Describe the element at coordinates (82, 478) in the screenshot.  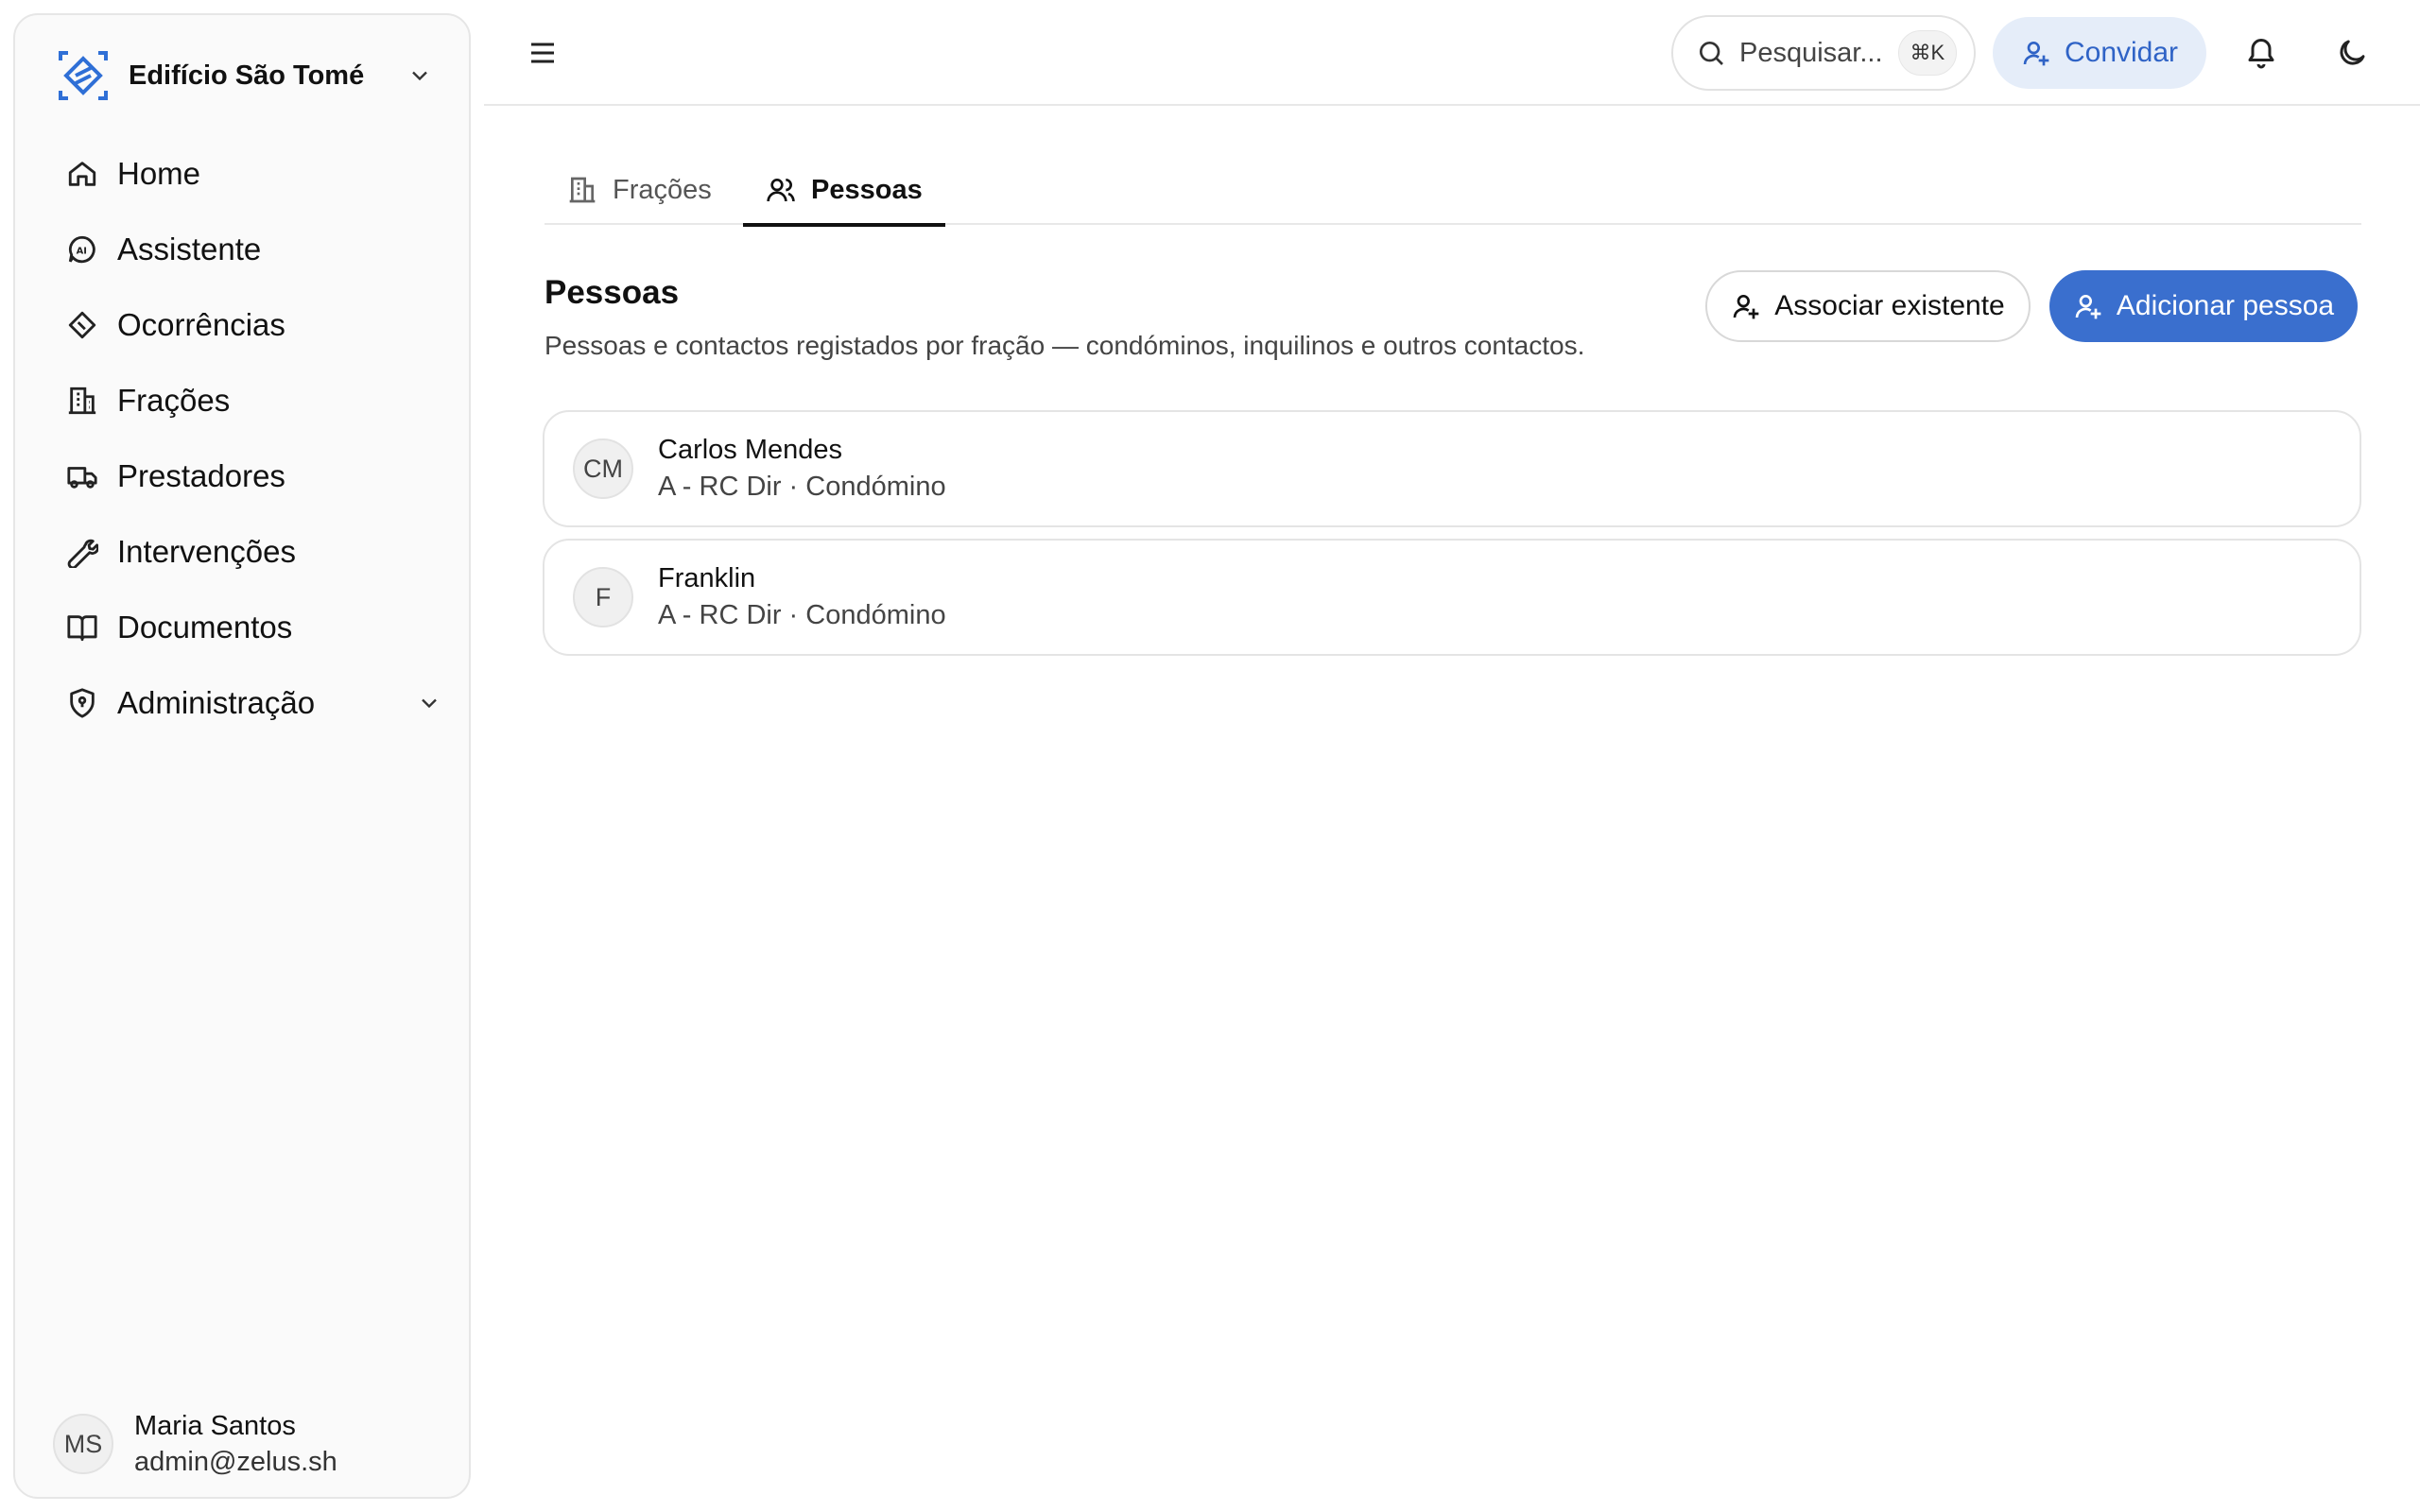
I see `truck-icon` at that location.